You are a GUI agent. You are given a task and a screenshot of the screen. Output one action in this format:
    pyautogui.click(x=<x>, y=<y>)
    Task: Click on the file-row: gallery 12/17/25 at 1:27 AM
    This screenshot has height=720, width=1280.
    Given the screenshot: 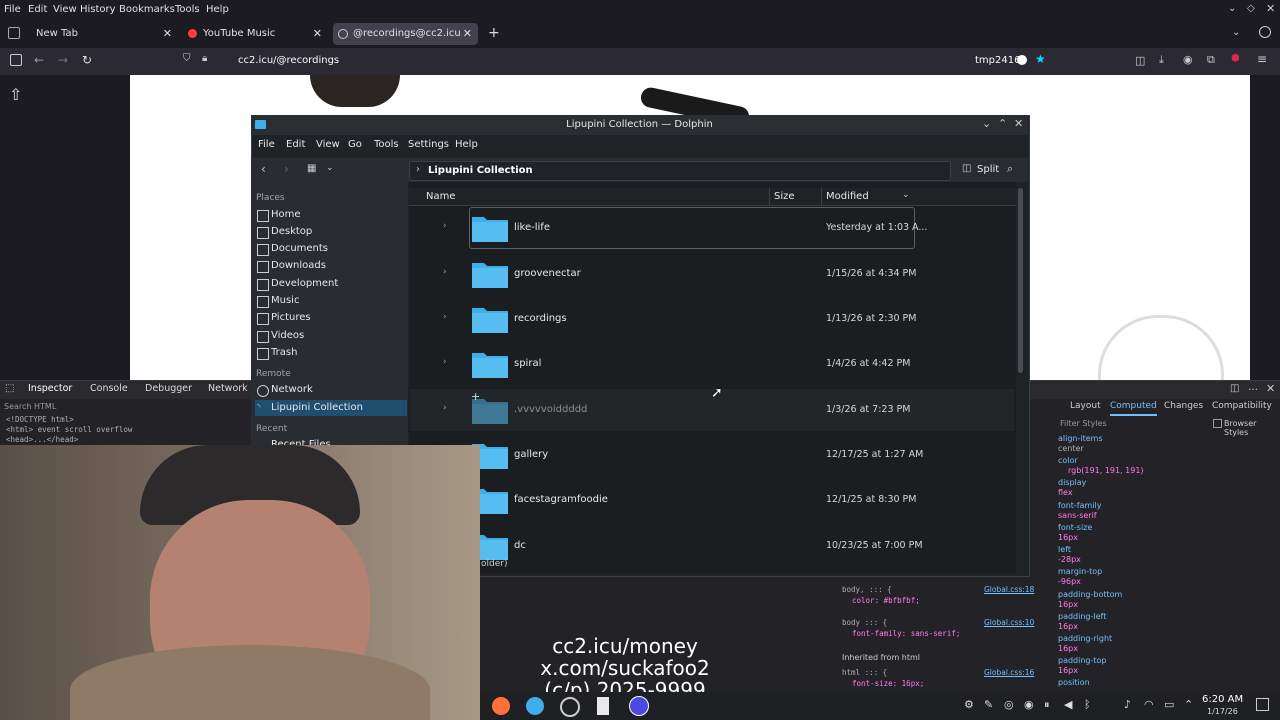 What is the action you would take?
    pyautogui.click(x=712, y=455)
    